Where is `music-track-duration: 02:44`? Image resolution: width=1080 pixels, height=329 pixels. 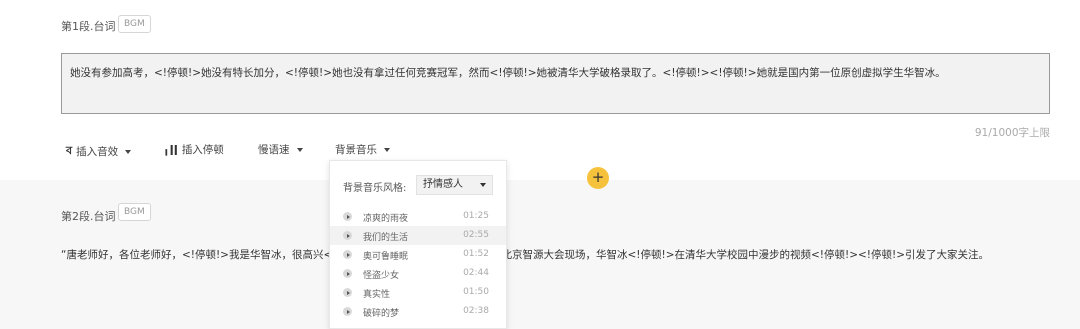
music-track-duration: 02:44 is located at coordinates (476, 273).